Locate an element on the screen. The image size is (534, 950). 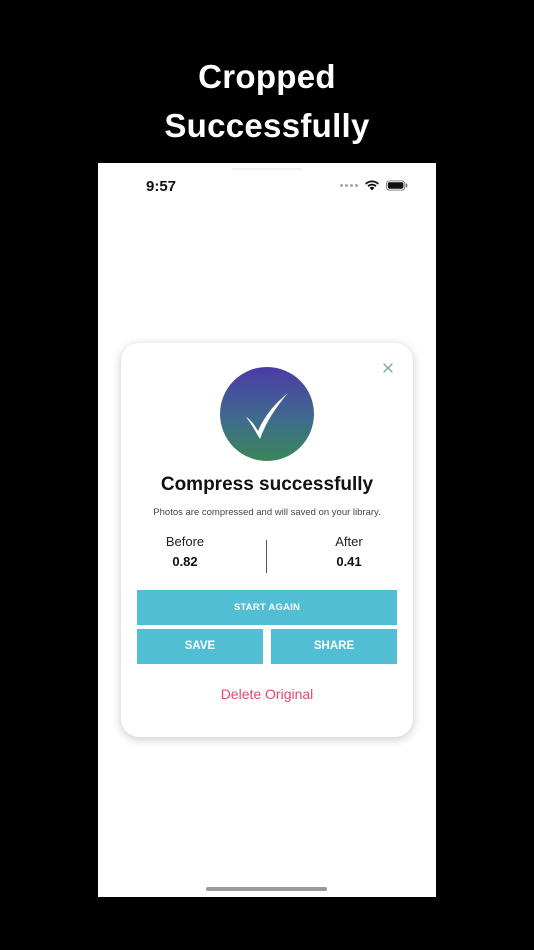
stats-divider is located at coordinates (266, 556).